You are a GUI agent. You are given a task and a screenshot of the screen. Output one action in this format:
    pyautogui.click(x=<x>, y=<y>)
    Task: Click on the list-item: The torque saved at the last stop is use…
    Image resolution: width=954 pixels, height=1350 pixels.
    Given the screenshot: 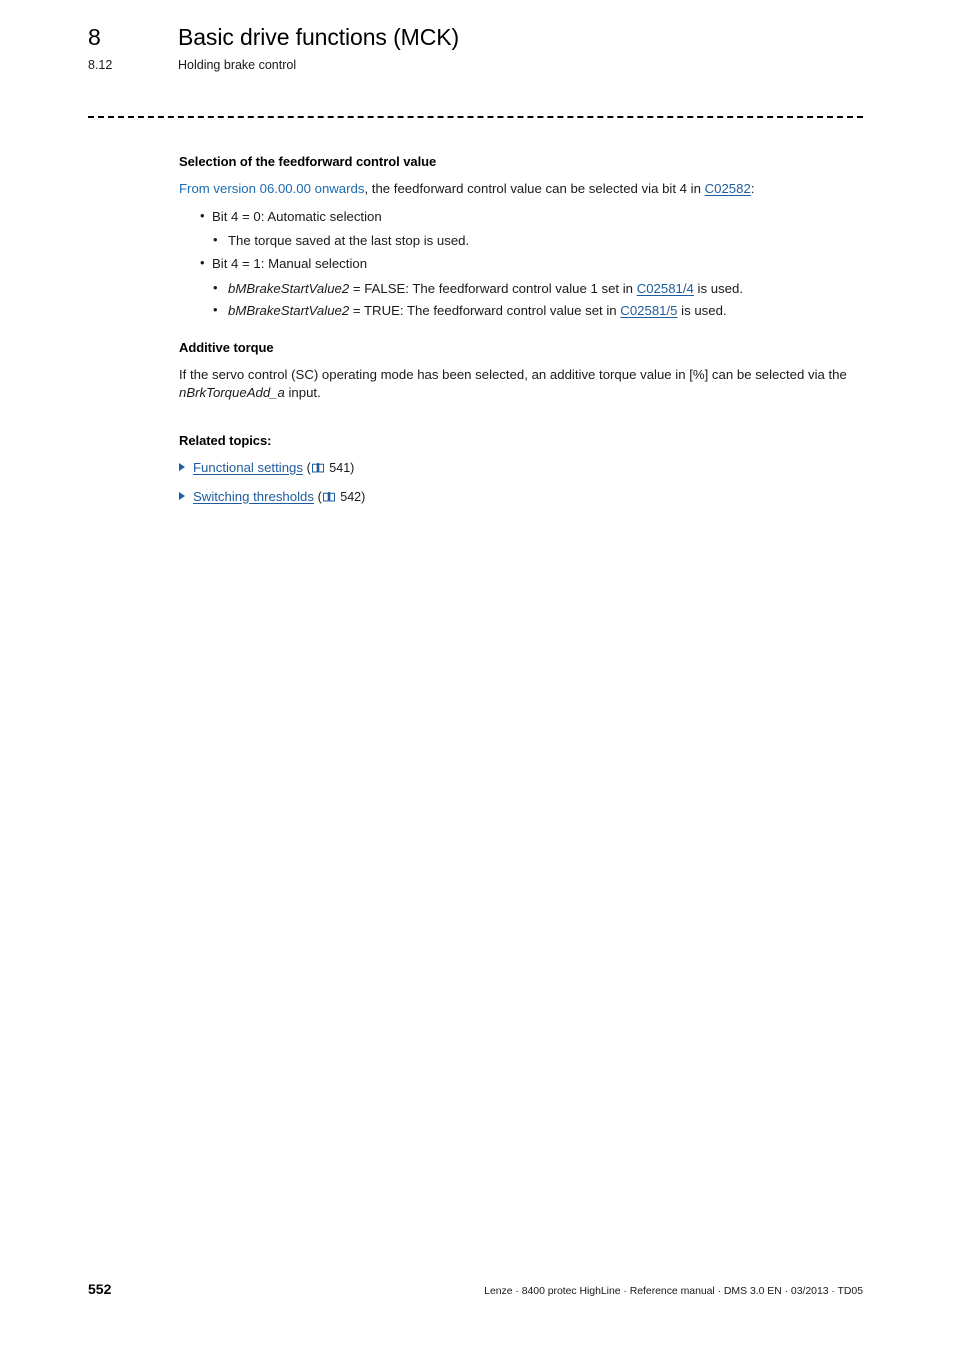 What is the action you would take?
    pyautogui.click(x=537, y=240)
    